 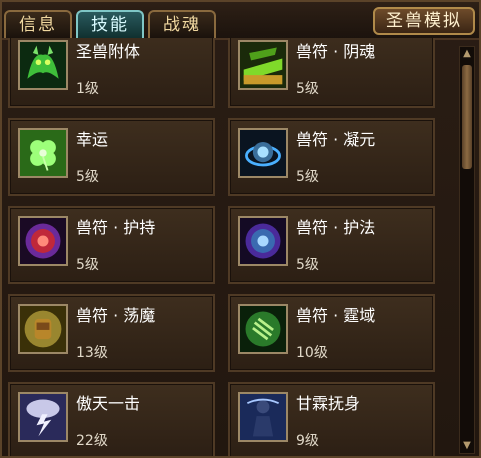 I want to click on skill-card: 甘霖抚身 9级, so click(x=331, y=419).